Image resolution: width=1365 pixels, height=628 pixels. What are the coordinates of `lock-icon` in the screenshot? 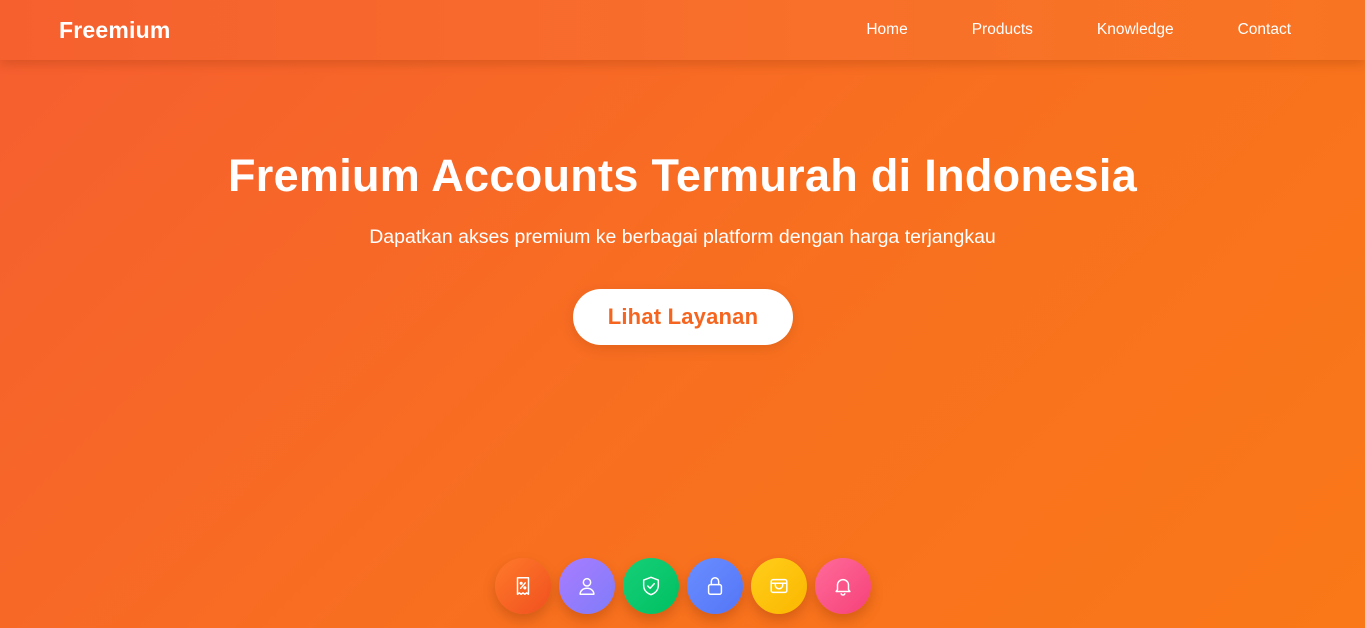 It's located at (715, 586).